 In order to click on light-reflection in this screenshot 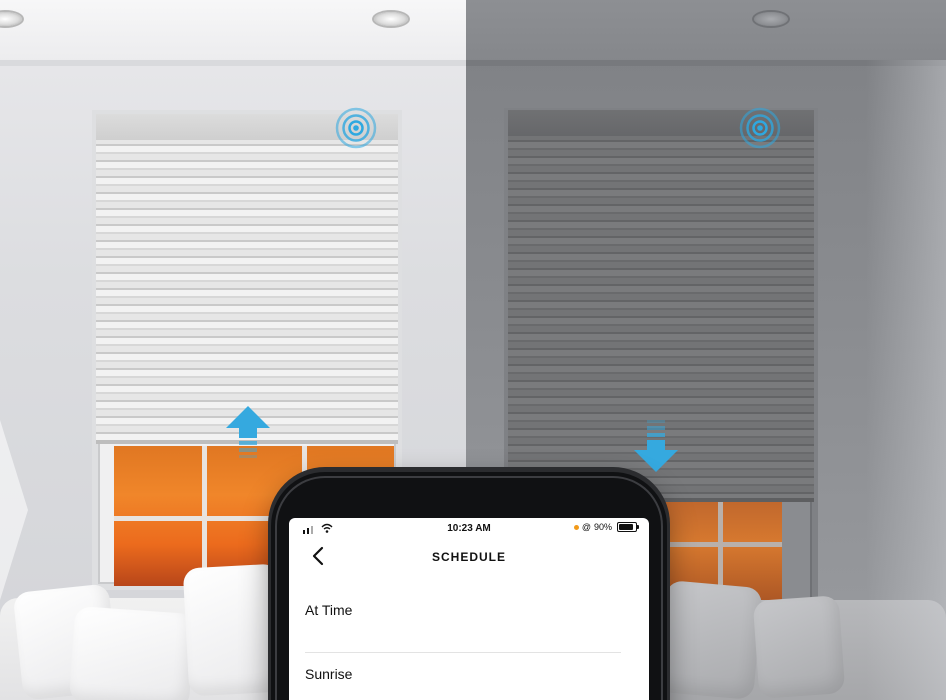, I will do `click(14, 510)`.